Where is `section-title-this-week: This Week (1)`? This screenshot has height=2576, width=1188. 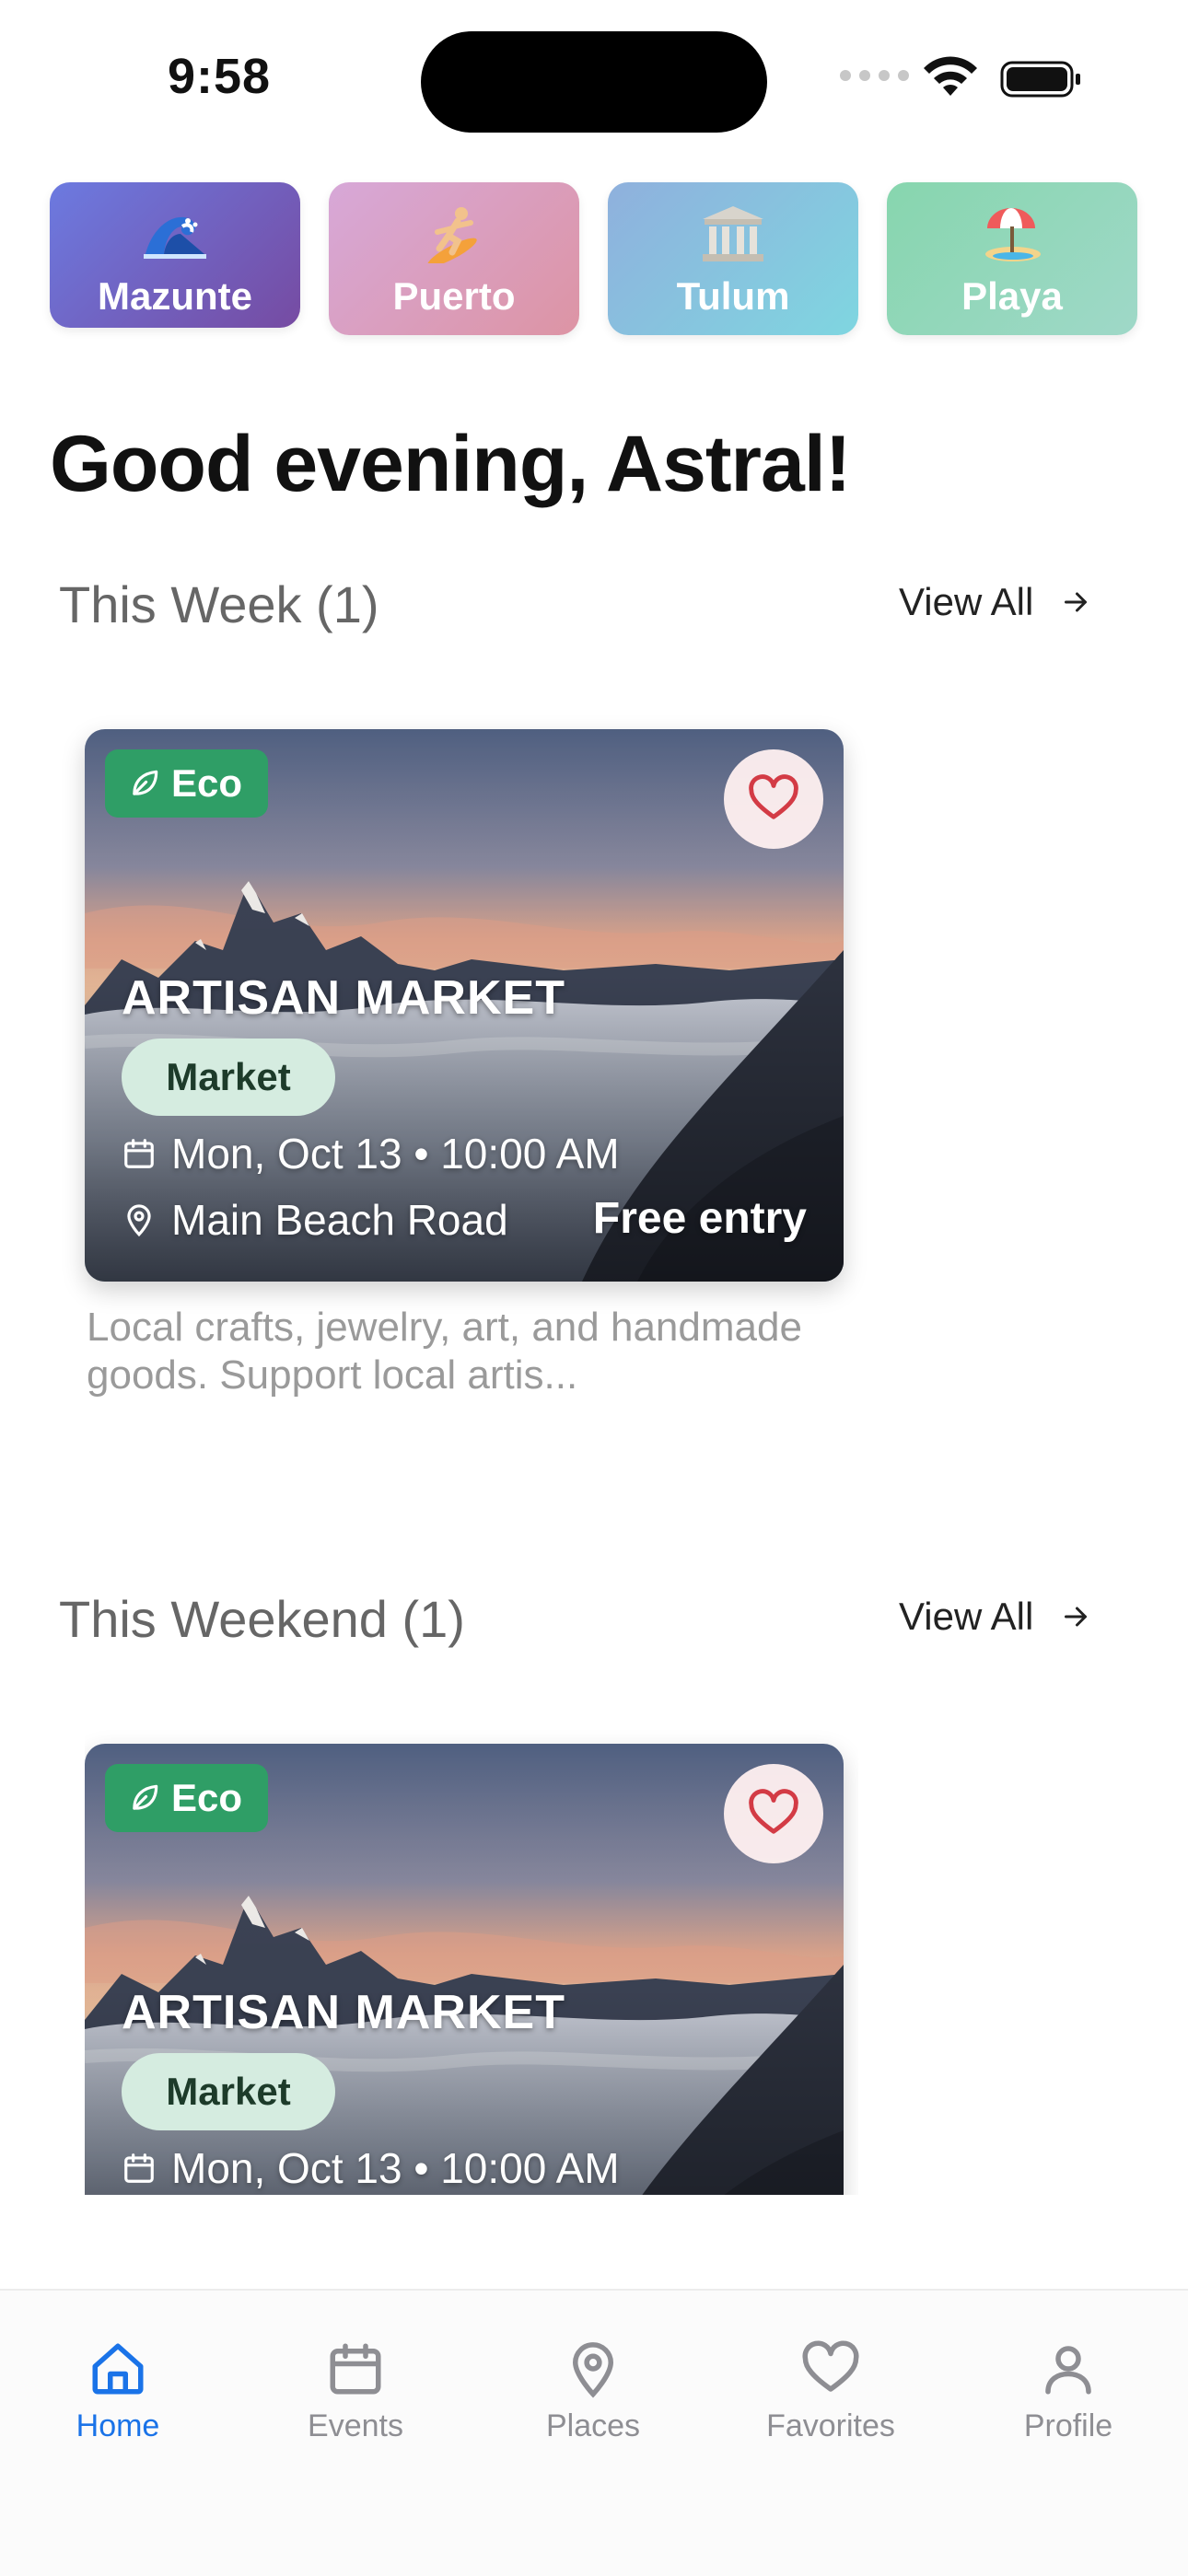 section-title-this-week: This Week (1) is located at coordinates (219, 604).